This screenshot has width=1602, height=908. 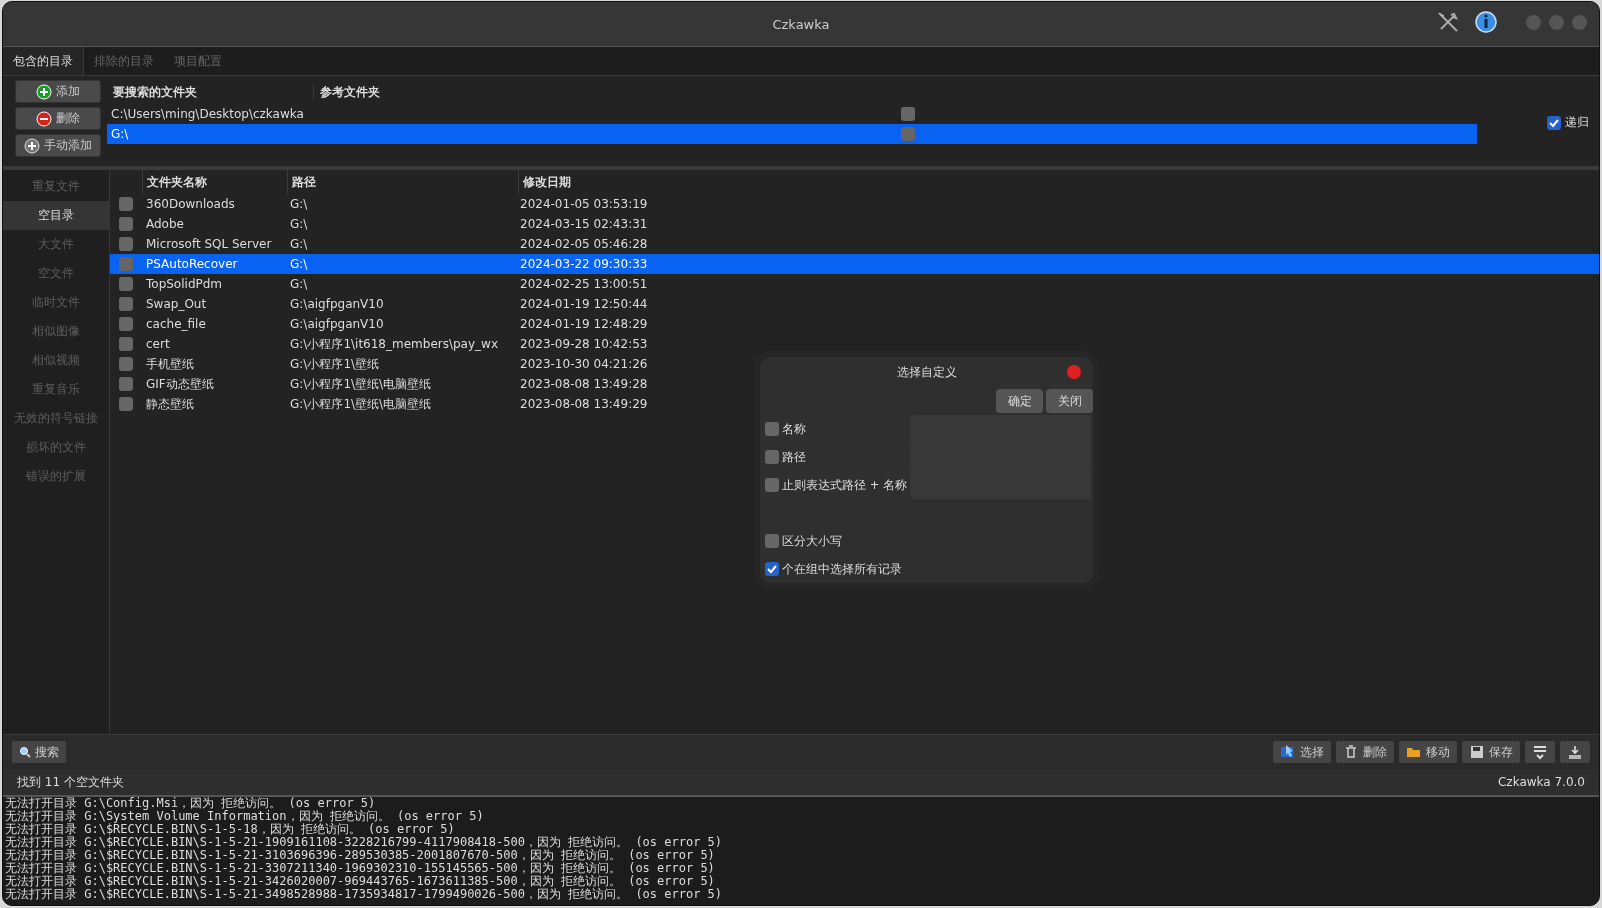 What do you see at coordinates (245, 816) in the screenshot?
I see `log-line: 无法打开目录 G:\System Volume Information，因为 拒绝访问。 (os error 5)` at bounding box center [245, 816].